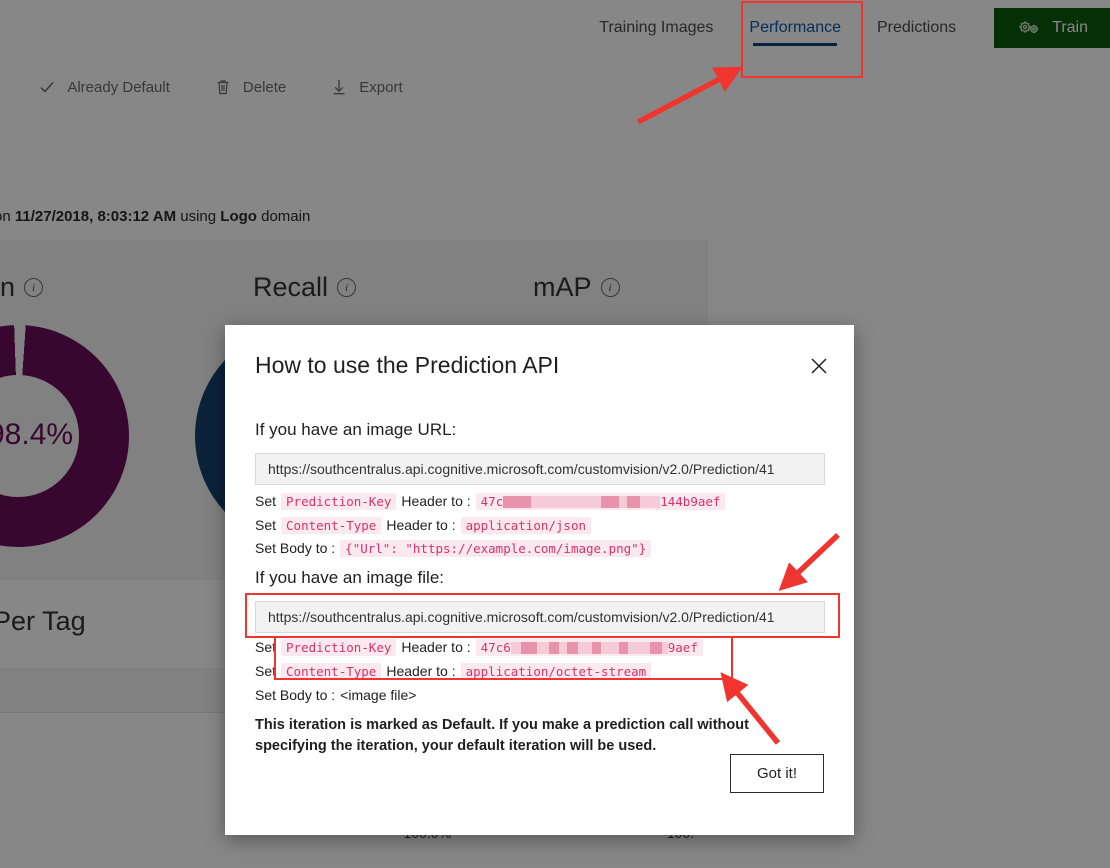 The width and height of the screenshot is (1110, 868). I want to click on key-prefix: 47c6, so click(495, 647).